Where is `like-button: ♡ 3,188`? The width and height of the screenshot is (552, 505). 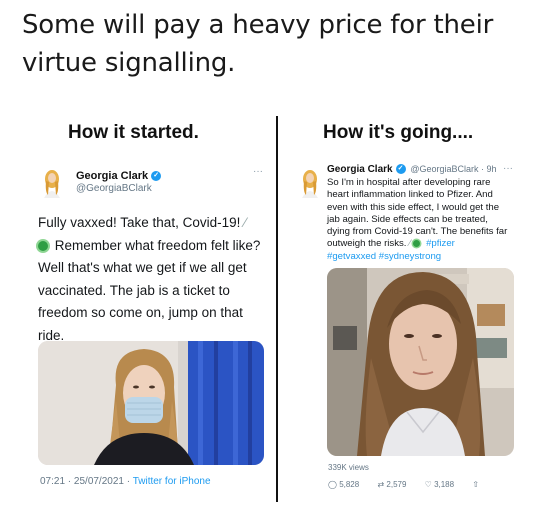
like-button: ♡ 3,188 is located at coordinates (439, 484).